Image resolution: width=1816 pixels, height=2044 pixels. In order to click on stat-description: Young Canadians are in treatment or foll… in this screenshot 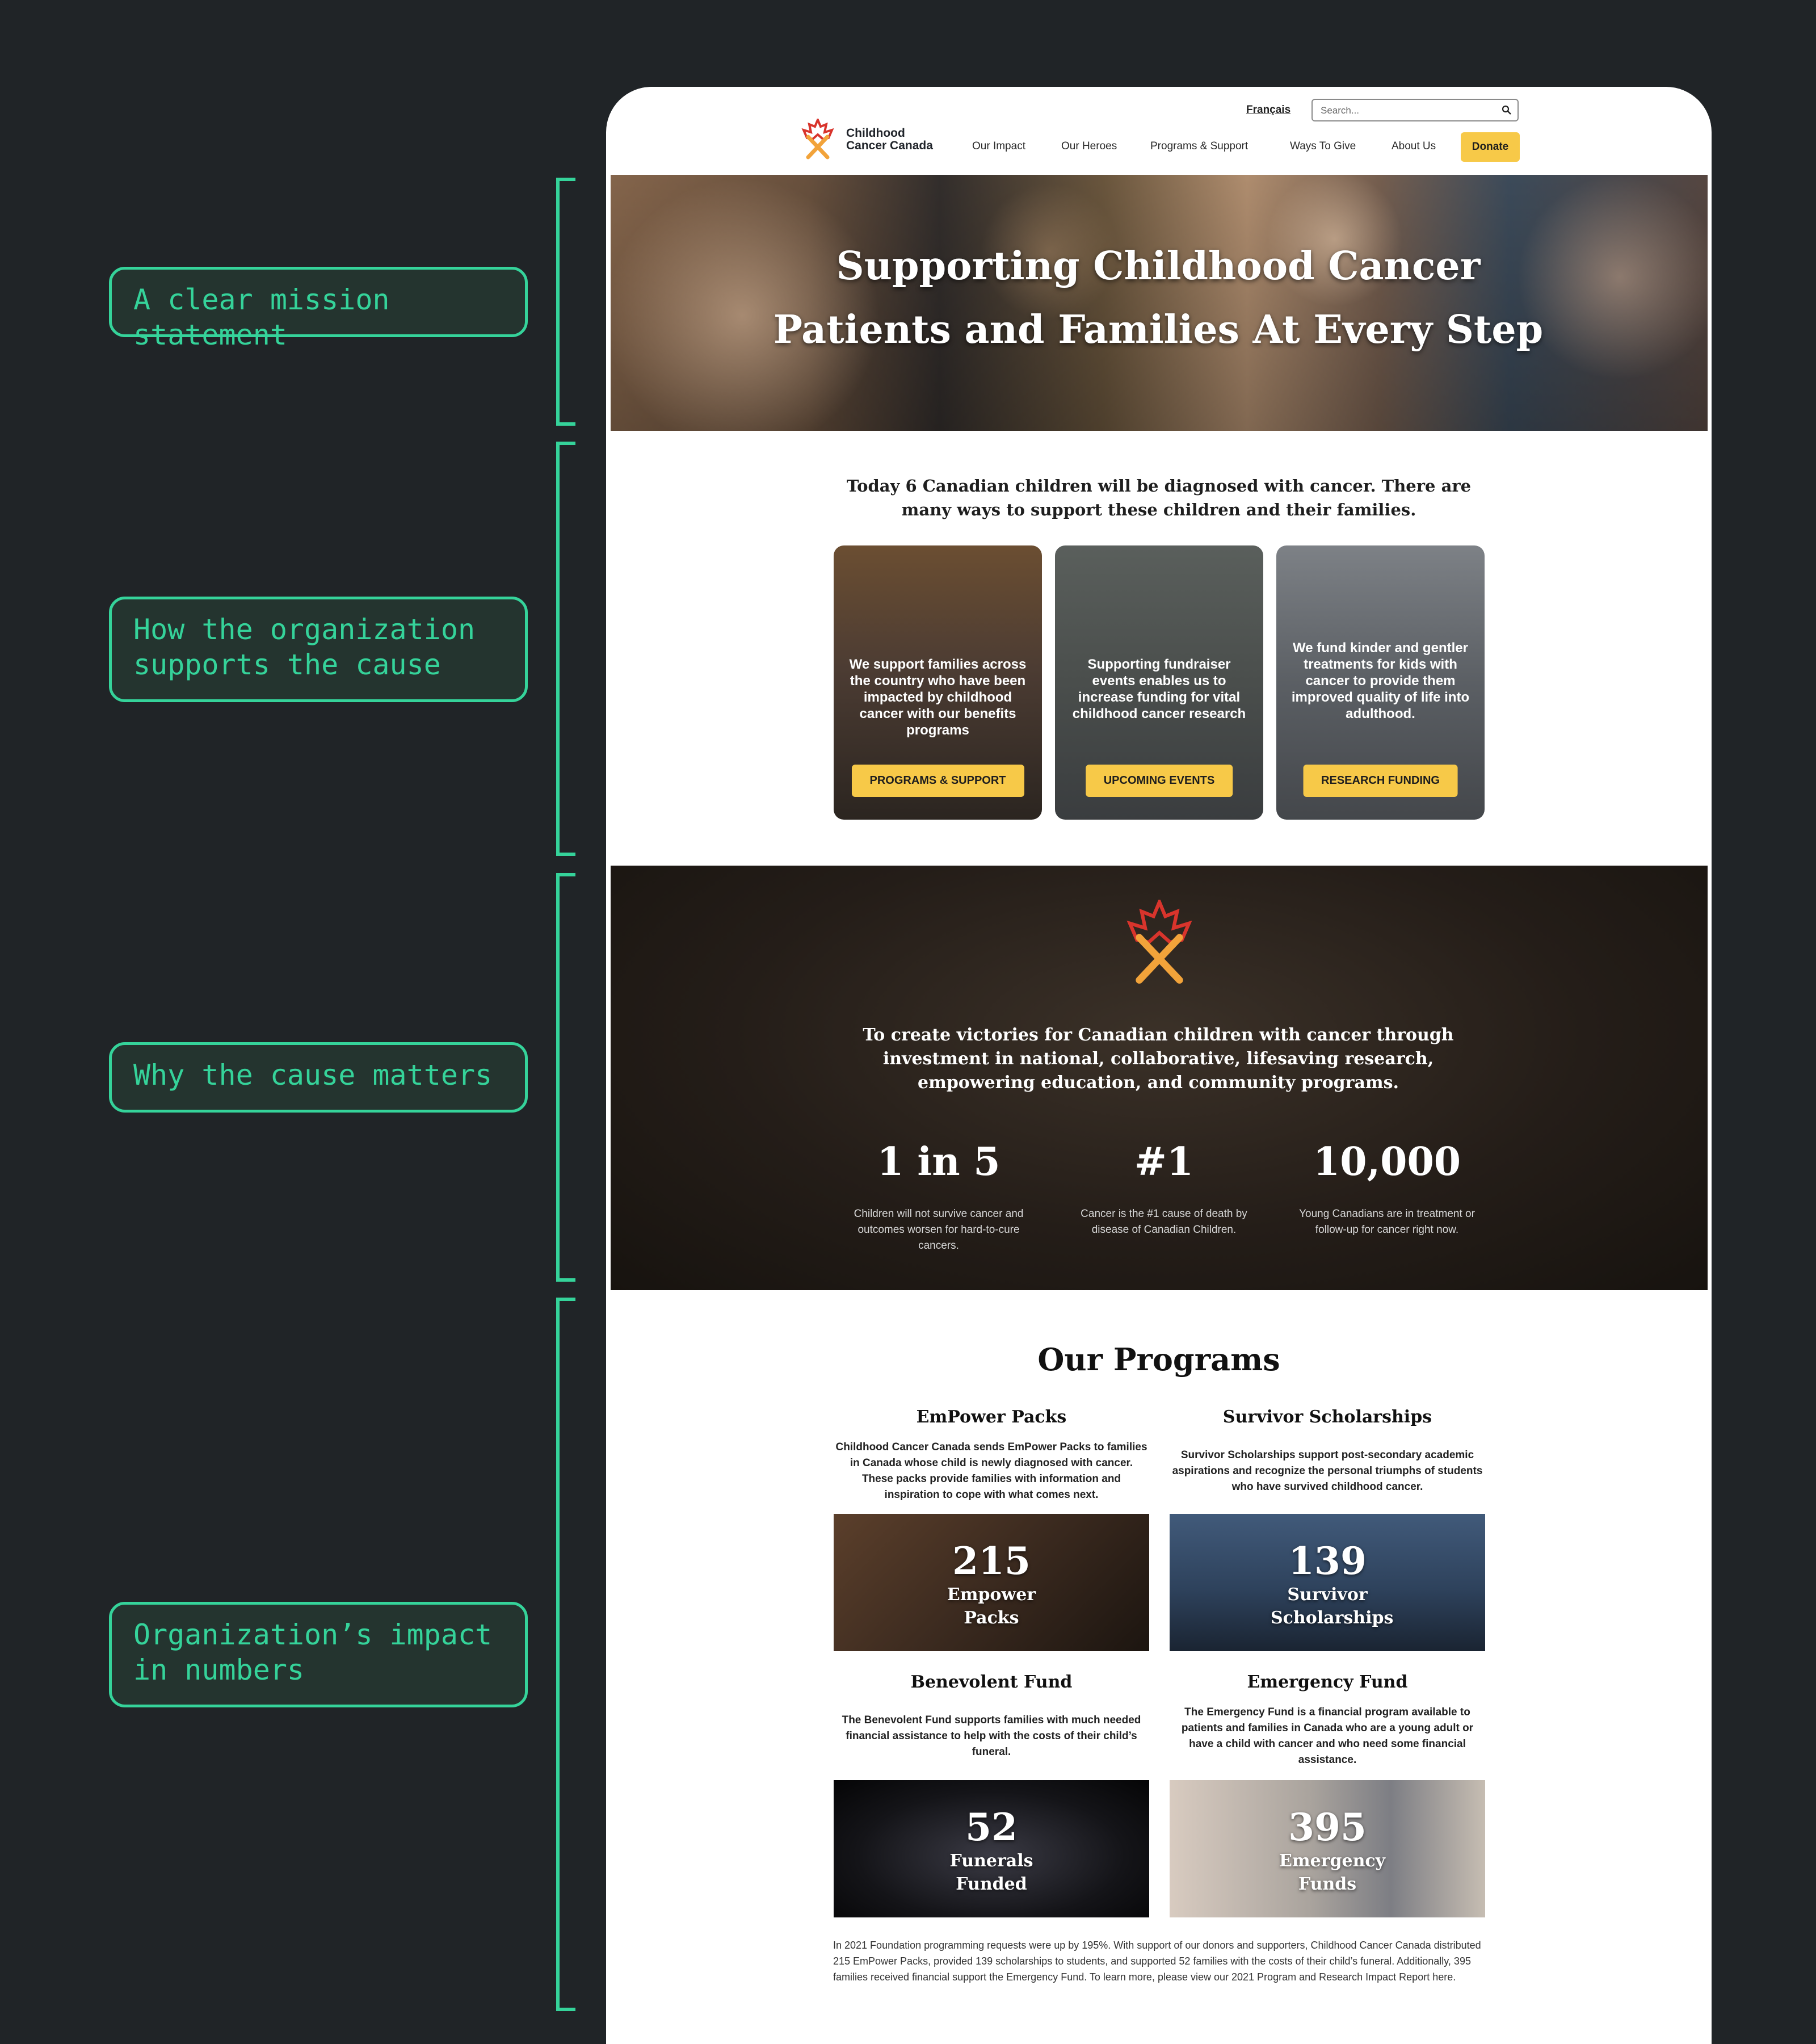, I will do `click(1387, 1222)`.